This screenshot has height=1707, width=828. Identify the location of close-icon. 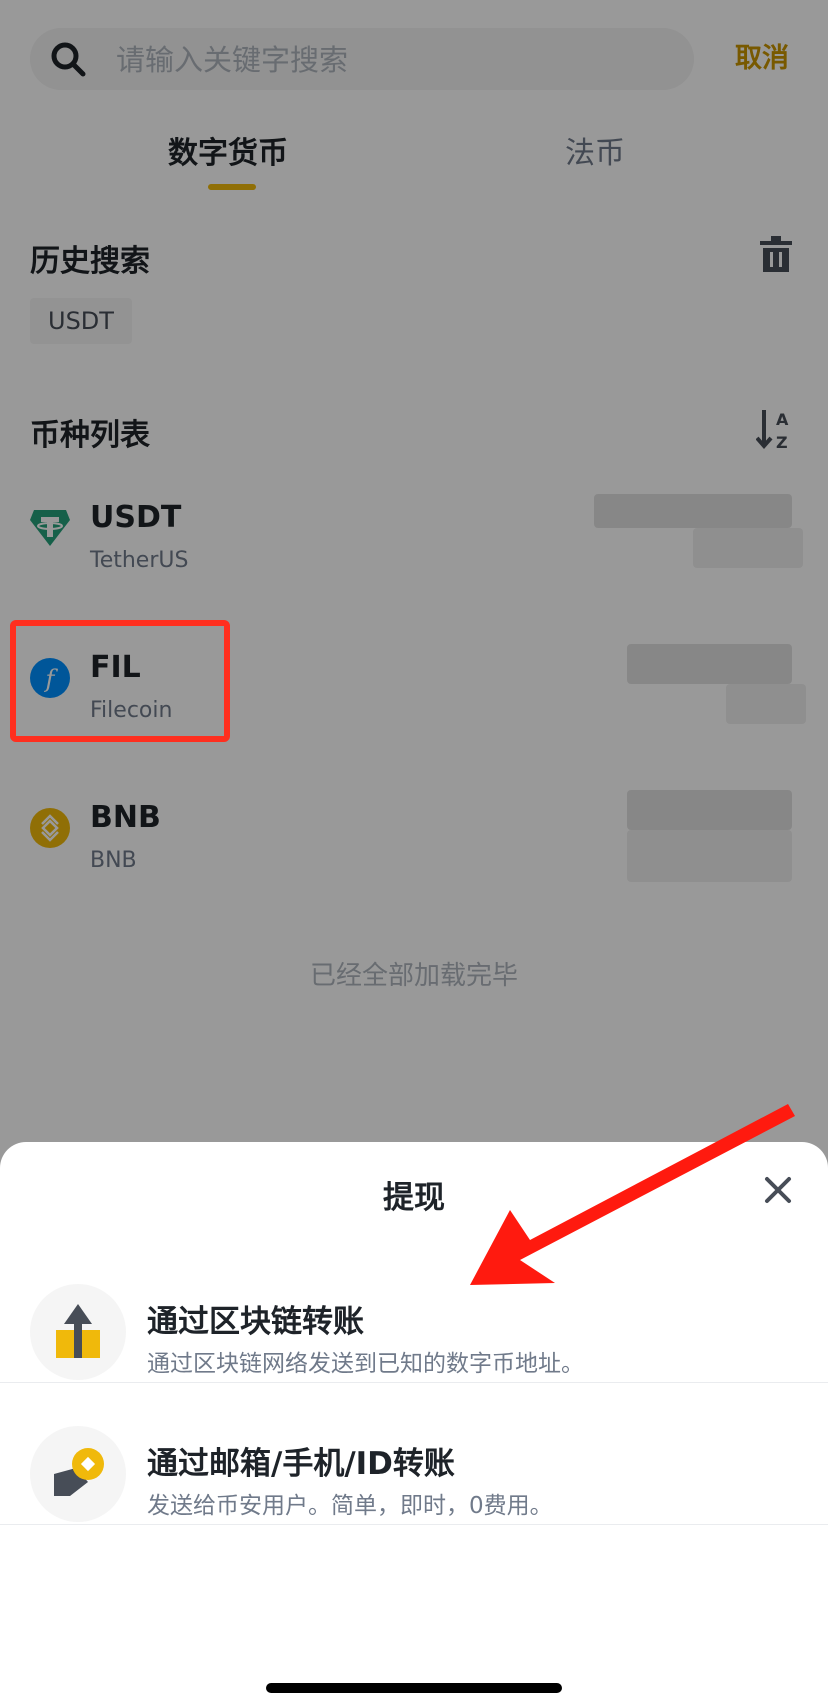
(778, 1190).